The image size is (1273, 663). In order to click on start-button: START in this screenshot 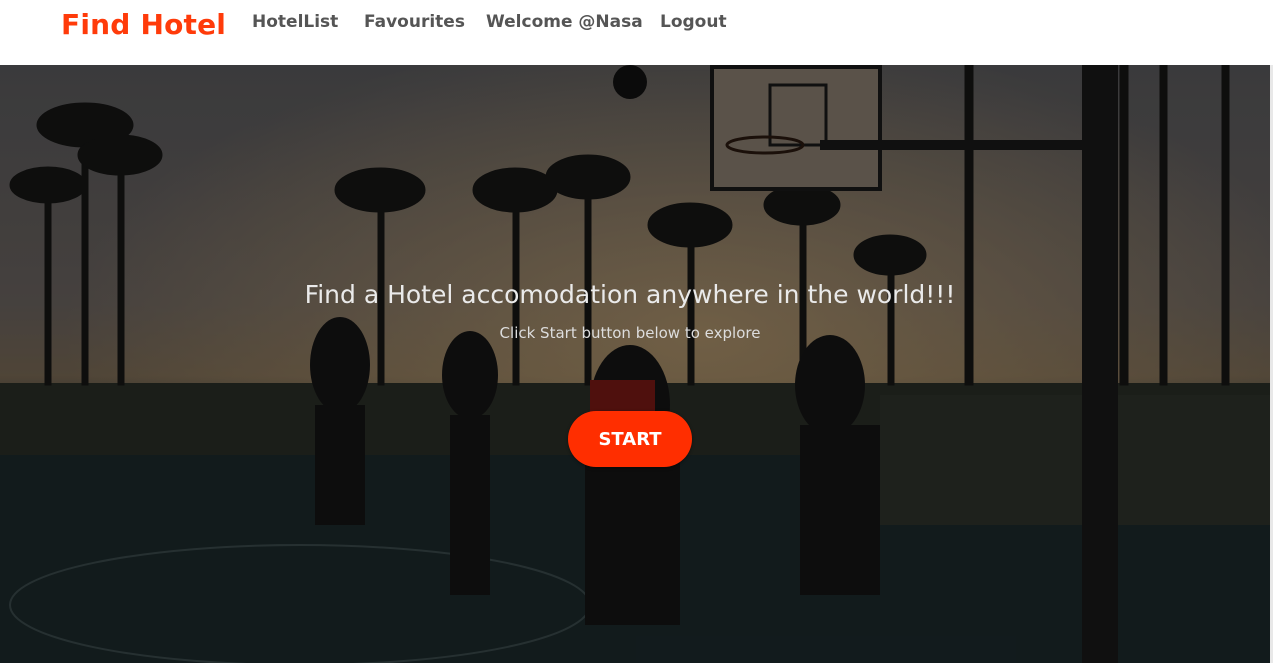, I will do `click(630, 439)`.